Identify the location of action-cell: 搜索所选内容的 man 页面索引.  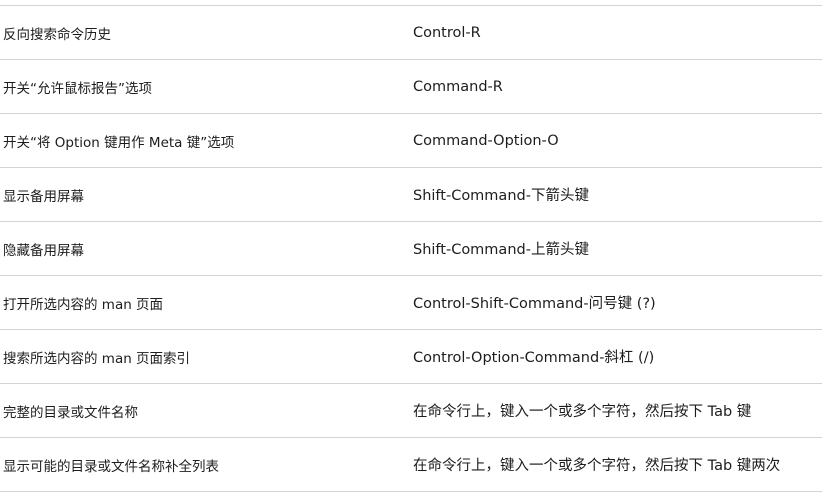
(97, 358).